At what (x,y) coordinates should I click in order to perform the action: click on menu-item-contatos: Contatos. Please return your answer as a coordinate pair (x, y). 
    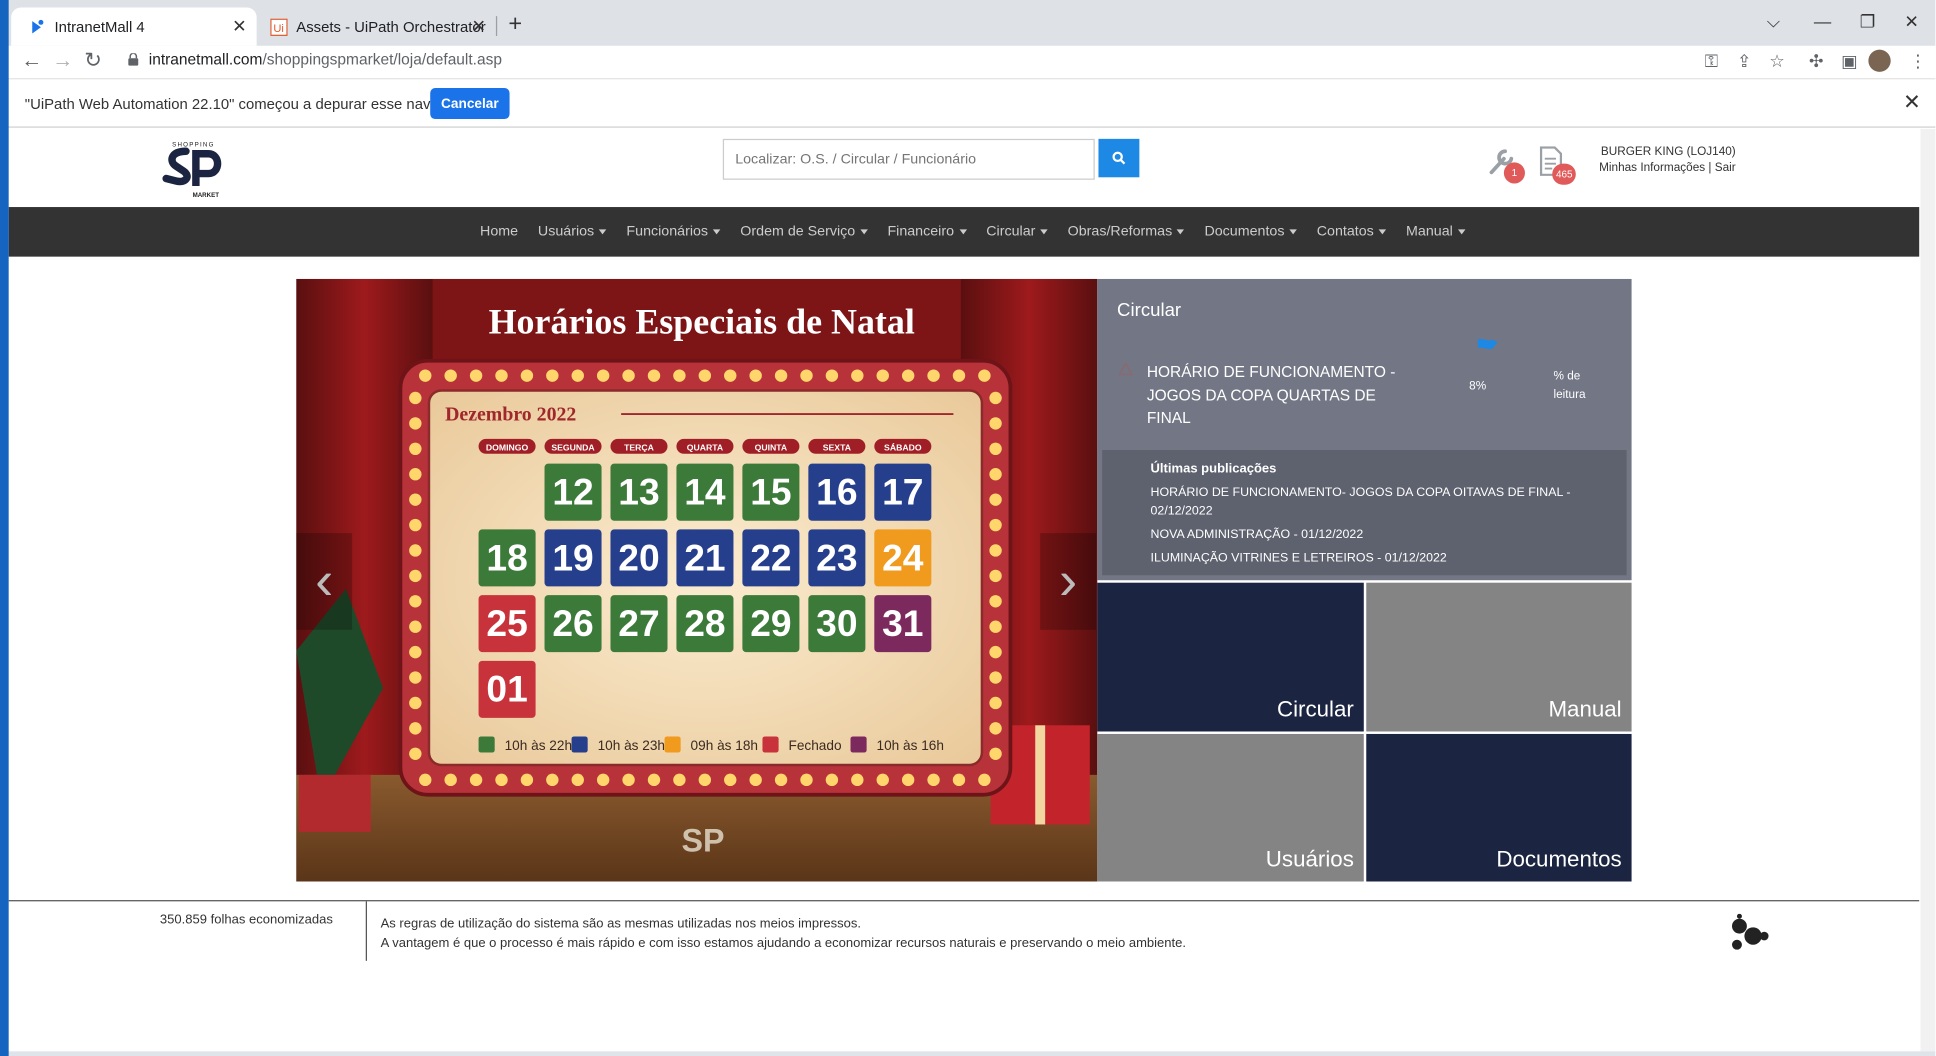
    Looking at the image, I should click on (1351, 231).